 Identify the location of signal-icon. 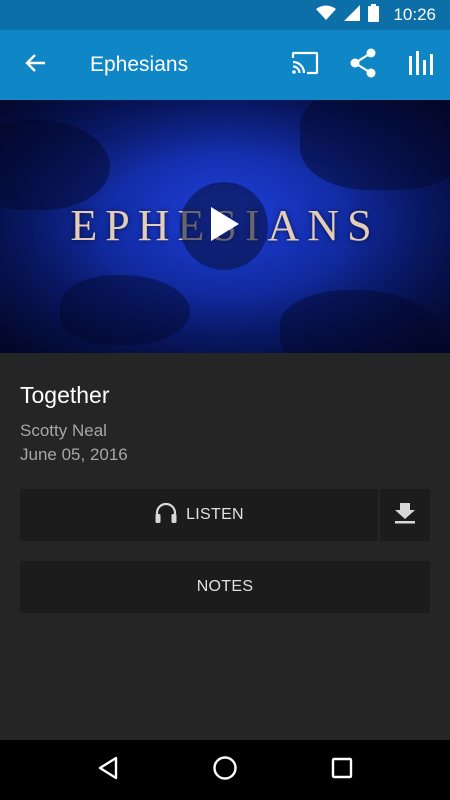
(352, 15).